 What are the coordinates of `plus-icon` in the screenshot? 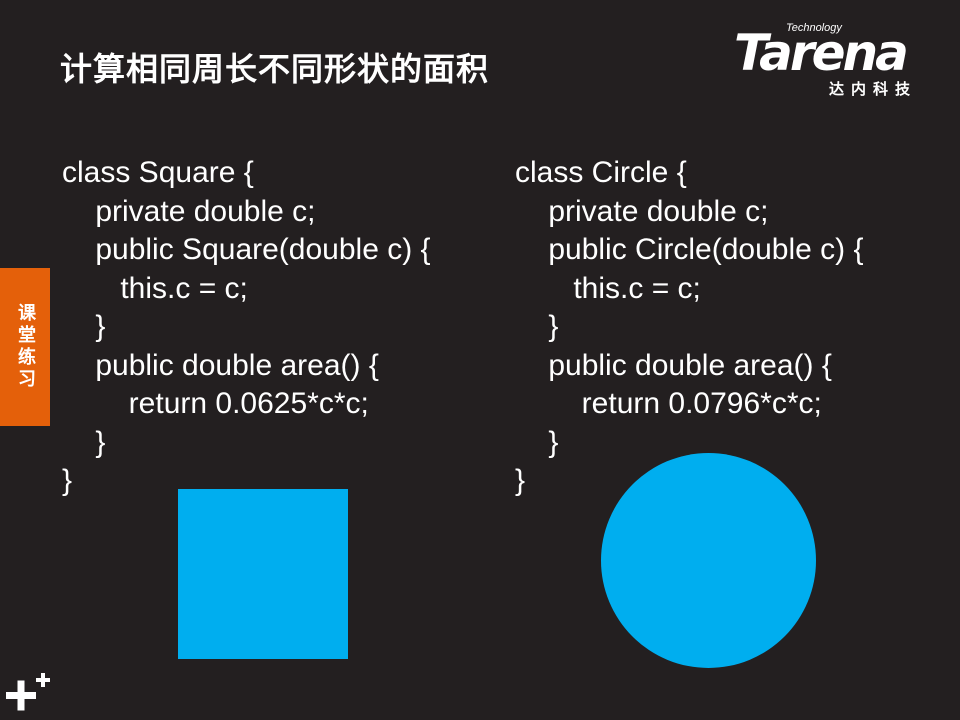 It's located at (28, 692).